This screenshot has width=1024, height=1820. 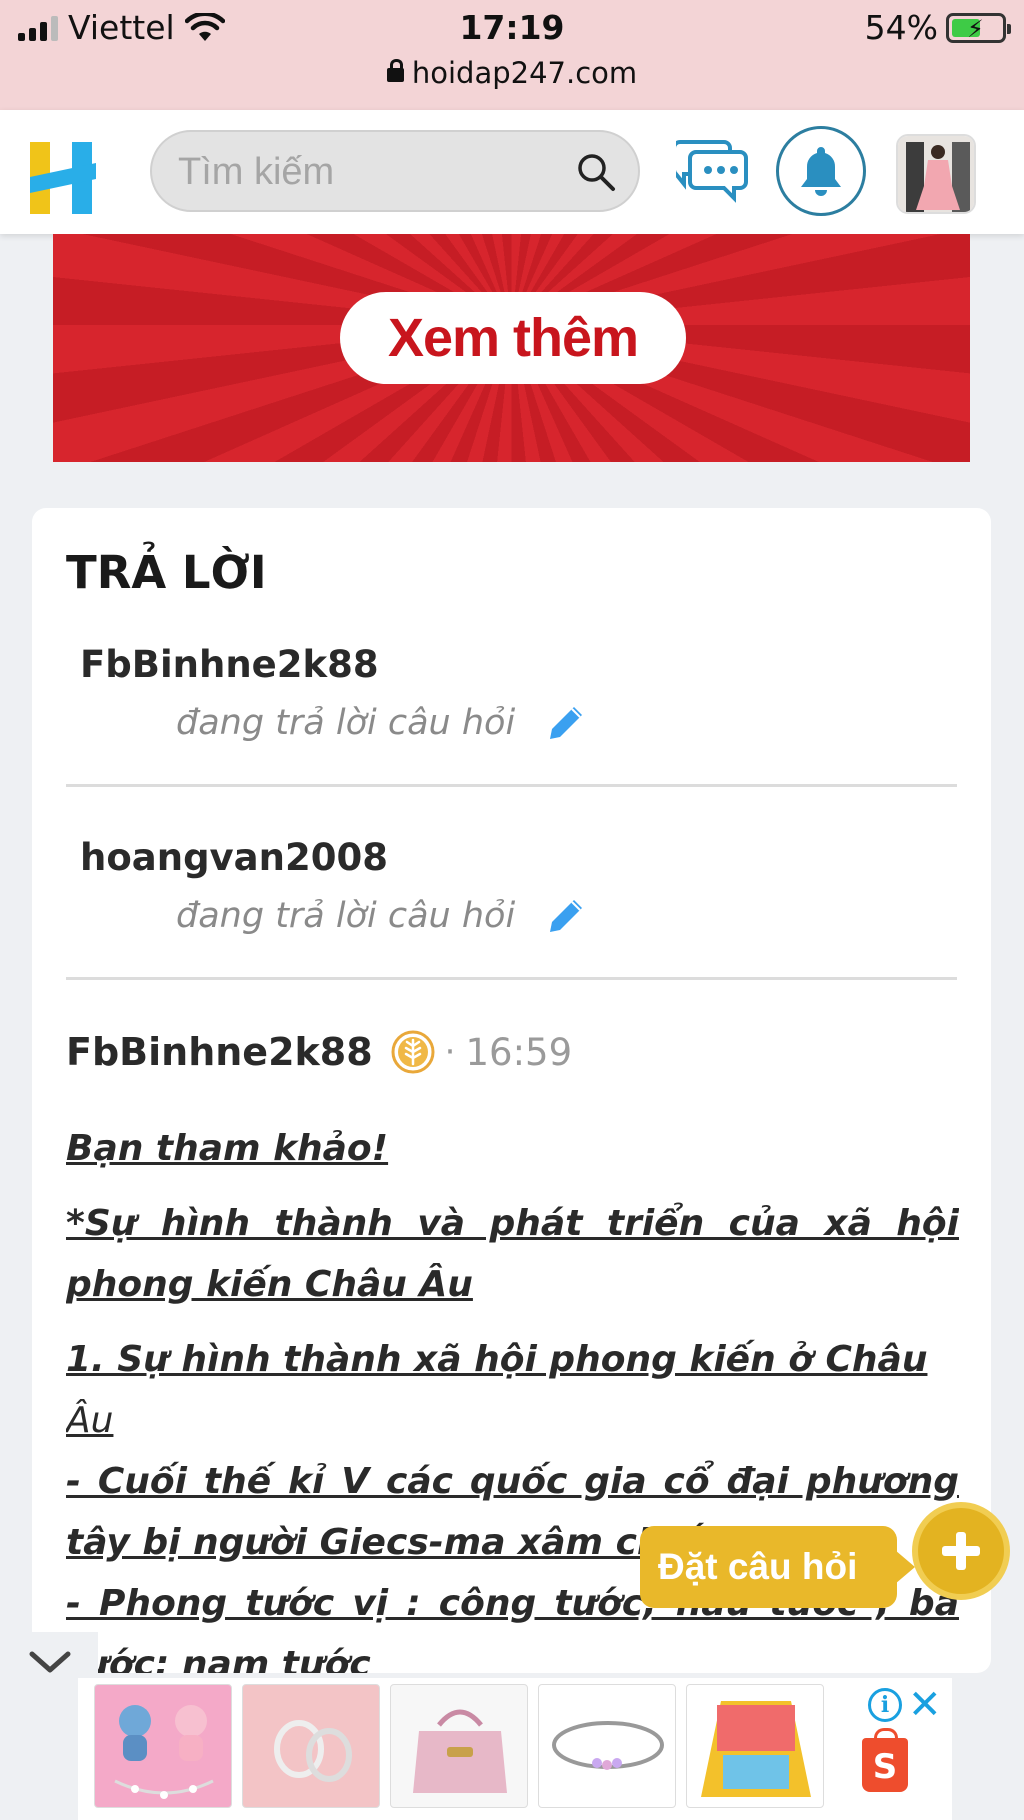 I want to click on answers-title: TRẢ LỜI, so click(x=166, y=572).